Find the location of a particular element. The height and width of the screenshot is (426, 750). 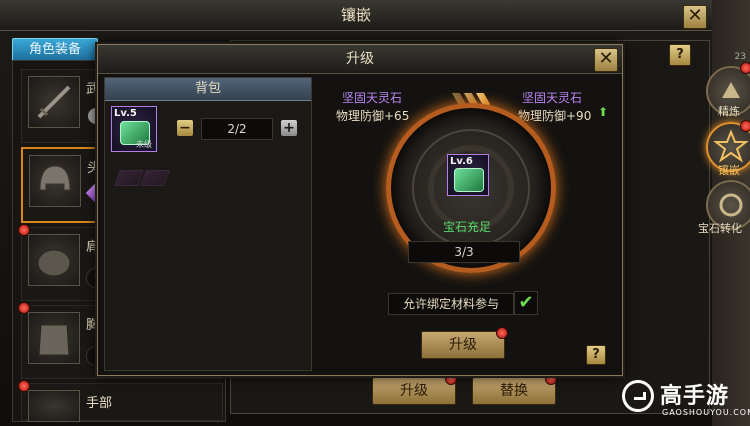

window-title: 镶嵌 is located at coordinates (356, 15).